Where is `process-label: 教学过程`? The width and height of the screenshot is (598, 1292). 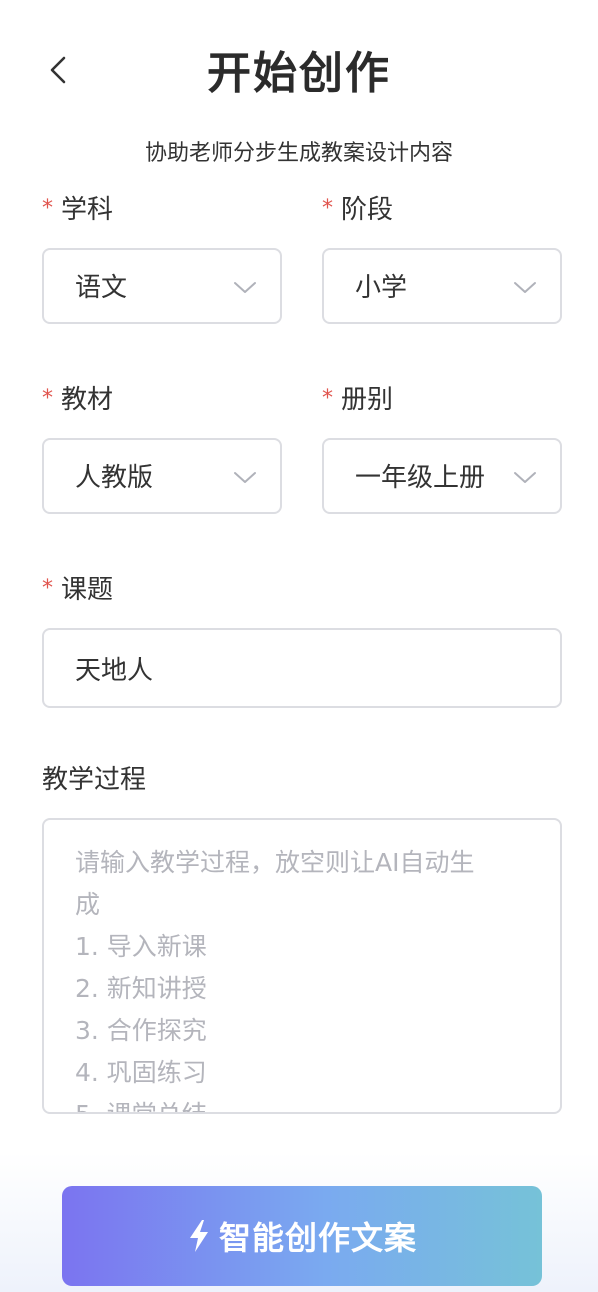 process-label: 教学过程 is located at coordinates (94, 780).